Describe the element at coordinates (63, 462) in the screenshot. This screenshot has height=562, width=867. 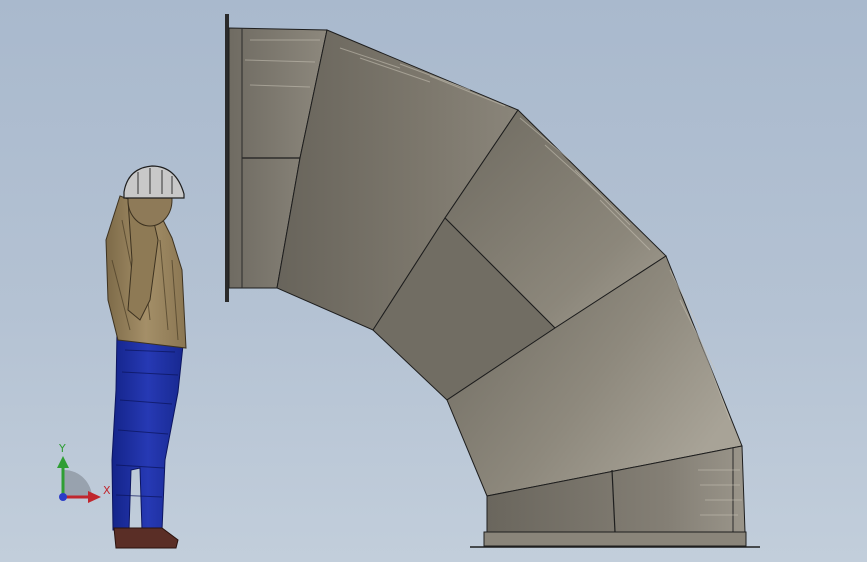
I see `triad-y-arrow` at that location.